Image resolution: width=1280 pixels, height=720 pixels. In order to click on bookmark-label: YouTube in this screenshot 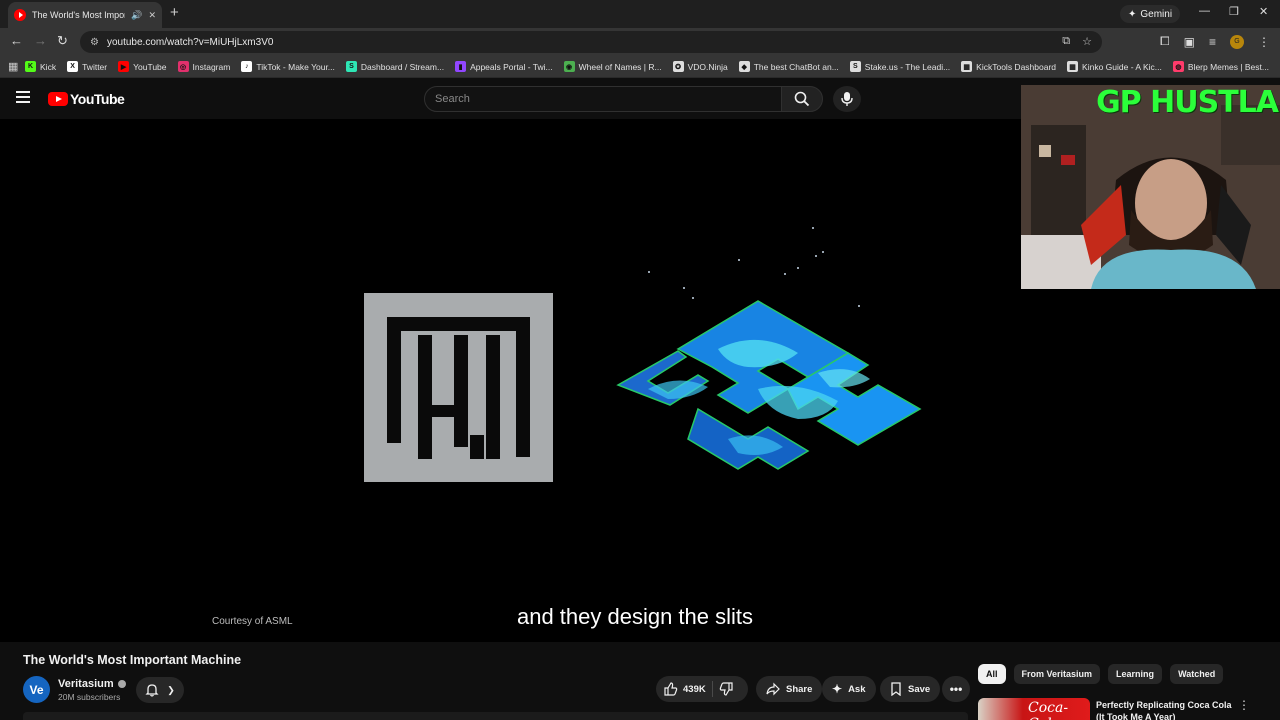, I will do `click(150, 66)`.